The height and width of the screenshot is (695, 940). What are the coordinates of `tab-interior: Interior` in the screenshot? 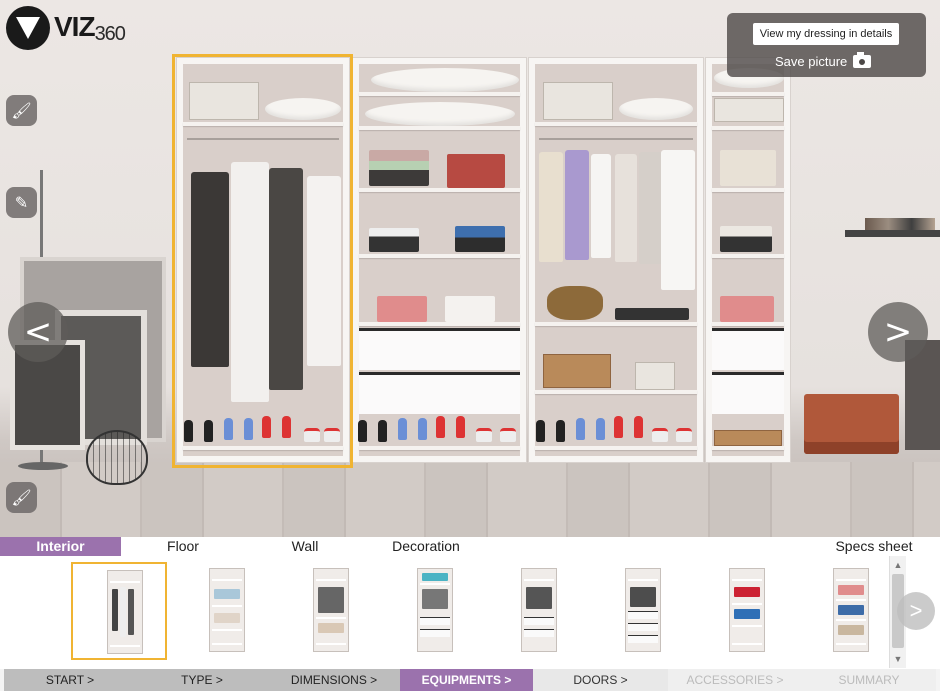 It's located at (60, 546).